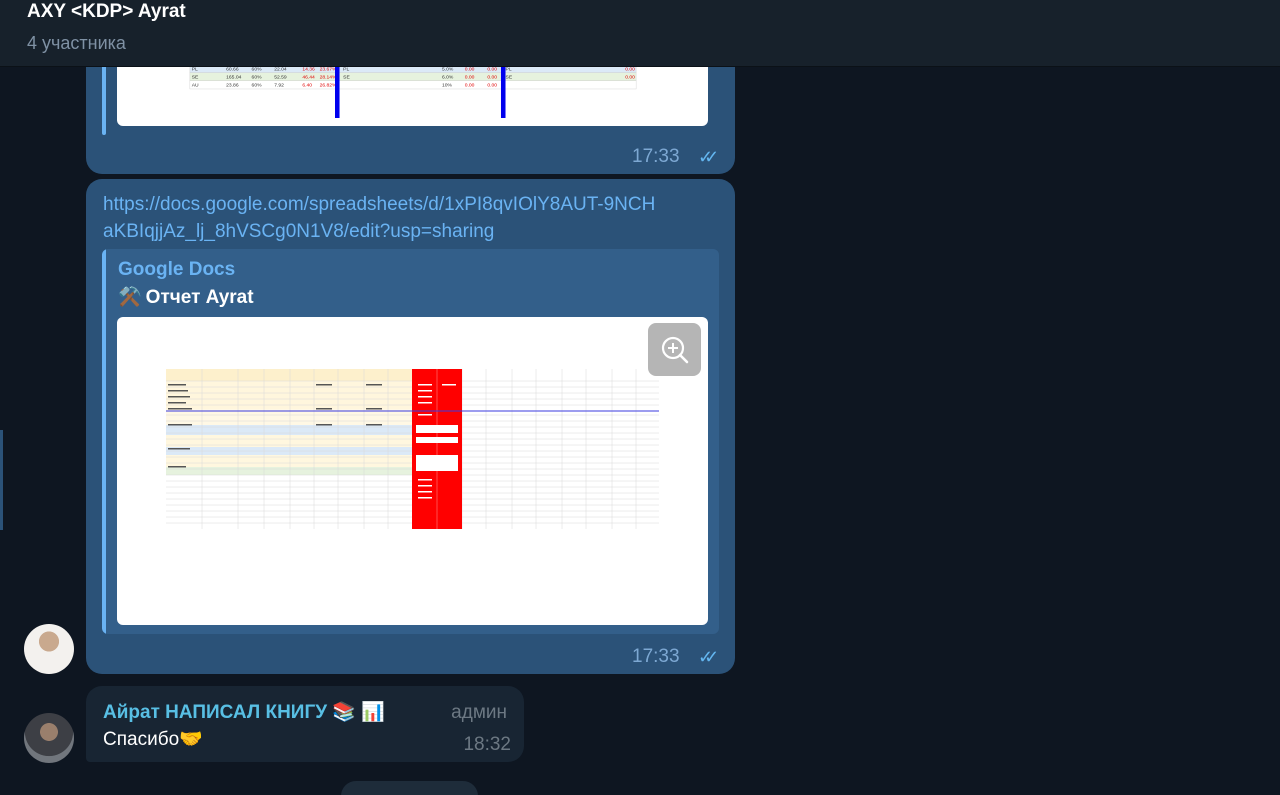 This screenshot has height=795, width=1280. I want to click on sheet-cell: AU, so click(195, 86).